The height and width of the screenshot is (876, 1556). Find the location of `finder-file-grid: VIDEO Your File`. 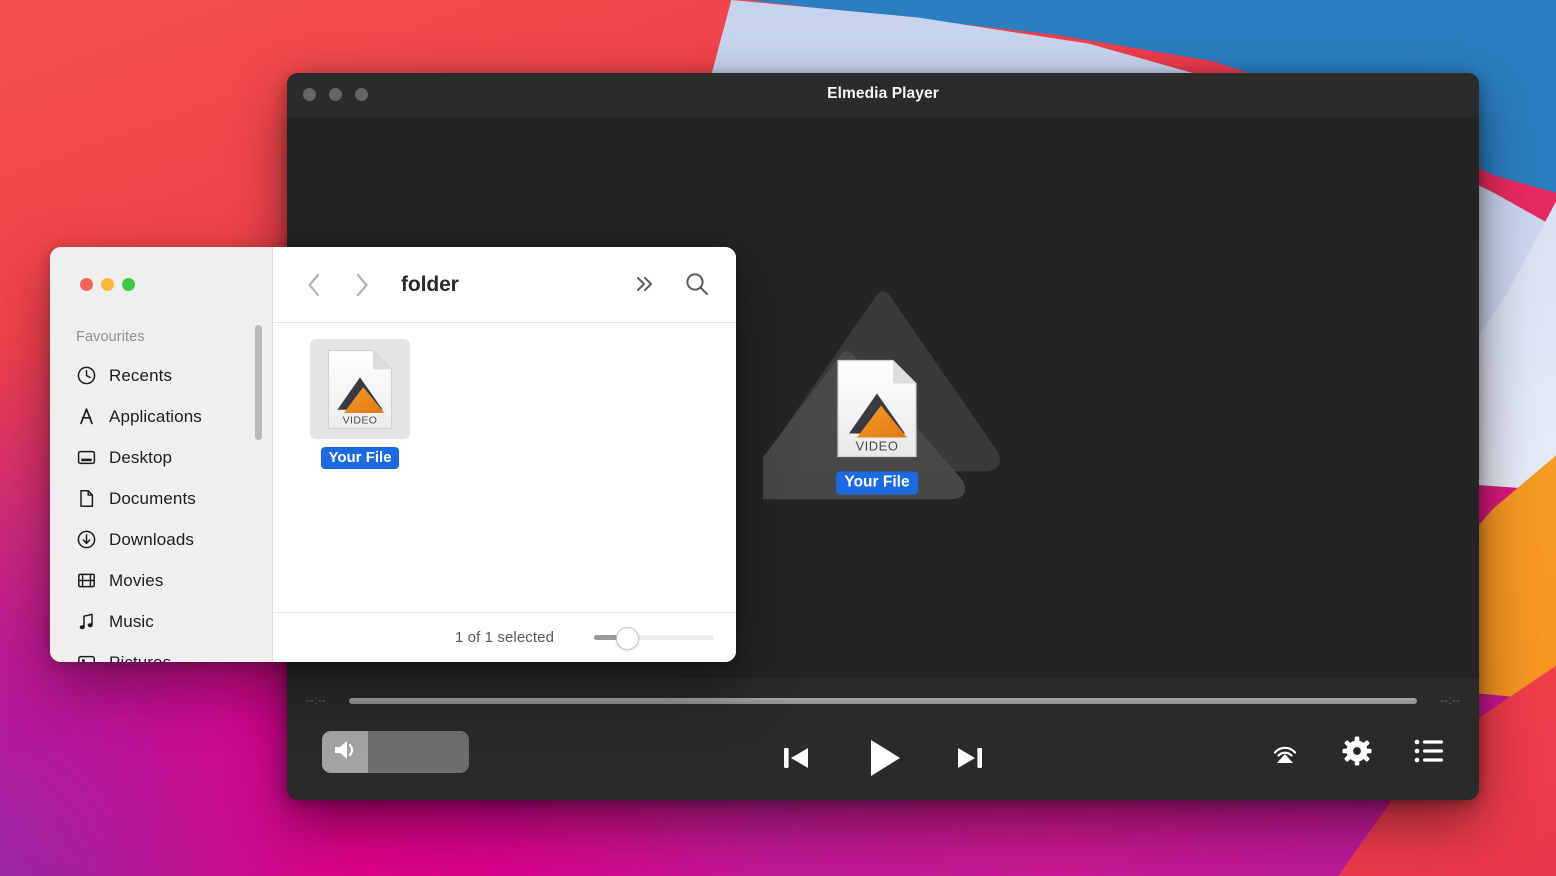

finder-file-grid: VIDEO Your File is located at coordinates (504, 467).